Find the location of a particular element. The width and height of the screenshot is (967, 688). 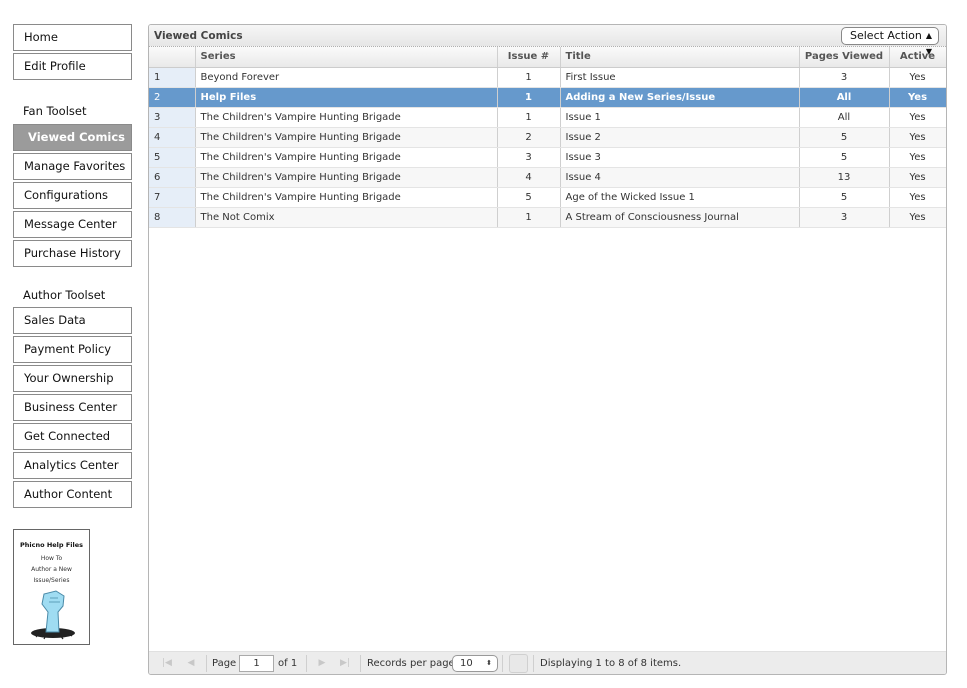

help-card-line: Issue/Series is located at coordinates (51, 580).